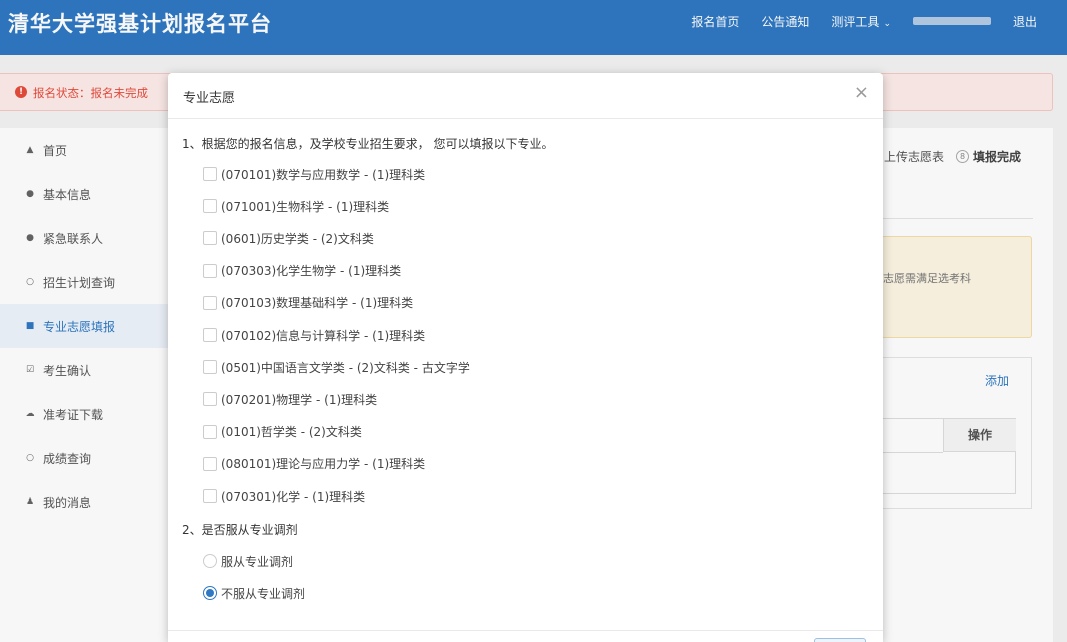 The width and height of the screenshot is (1067, 642). What do you see at coordinates (317, 303) in the screenshot?
I see `major-option-label: (070103)数理基础科学 - (1)理科类` at bounding box center [317, 303].